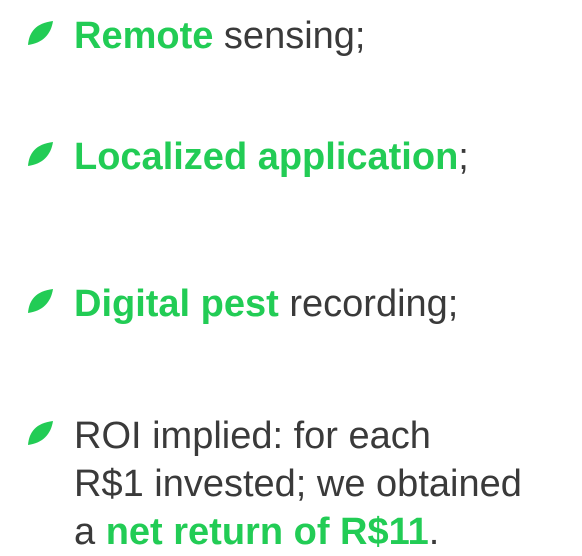  I want to click on roi-line-3-suffix: ., so click(434, 532).